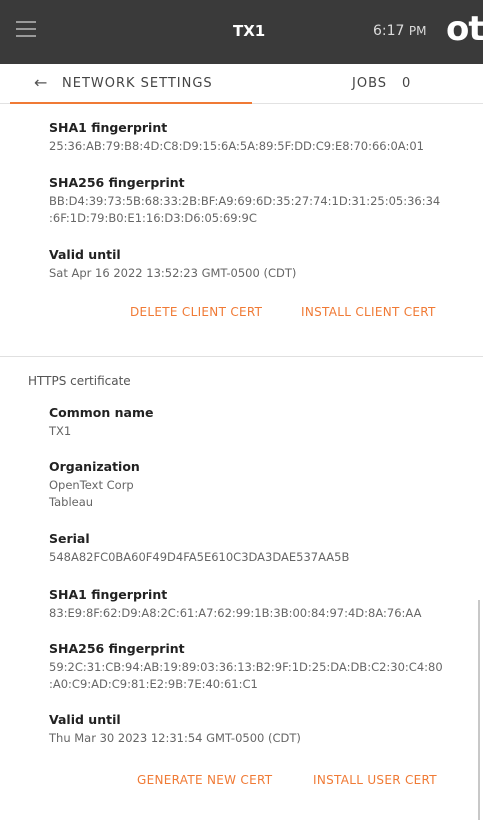  Describe the element at coordinates (117, 182) in the screenshot. I see `client-sha256-label: SHA256 fingerprint` at that location.